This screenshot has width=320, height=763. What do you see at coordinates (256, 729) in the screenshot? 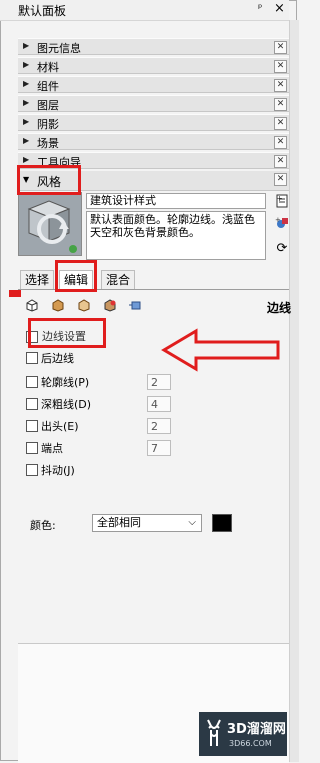
I see `watermark-text: 3D溜溜网` at bounding box center [256, 729].